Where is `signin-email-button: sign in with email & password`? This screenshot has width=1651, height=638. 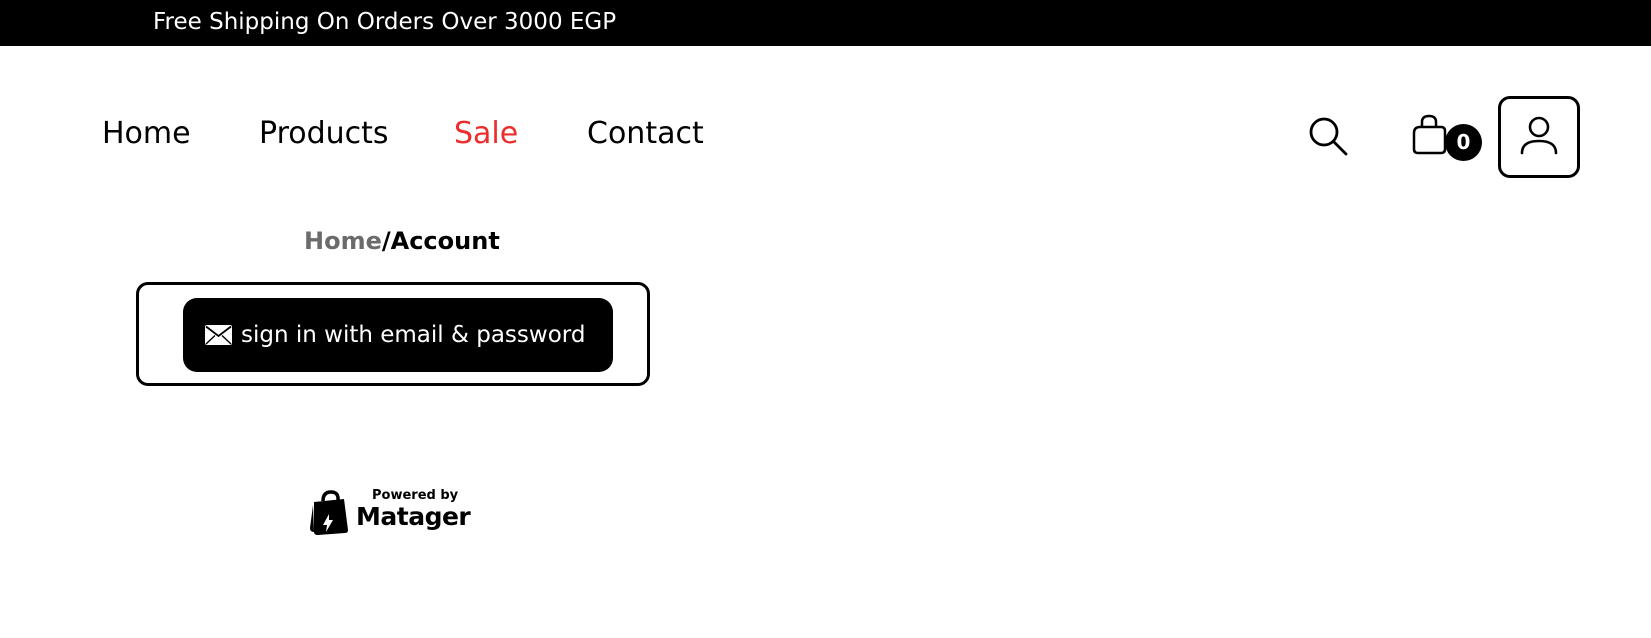
signin-email-button: sign in with email & password is located at coordinates (398, 335).